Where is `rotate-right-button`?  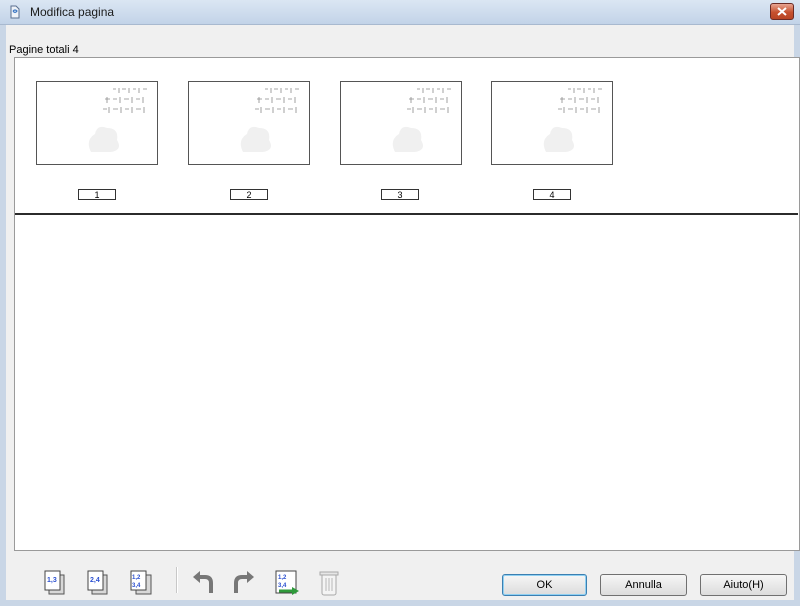
rotate-right-button is located at coordinates (244, 583).